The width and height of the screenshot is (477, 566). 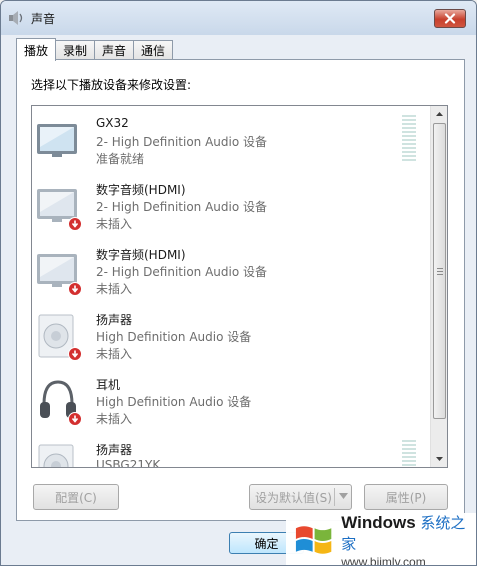 What do you see at coordinates (111, 85) in the screenshot?
I see `instruction-text: 选择以下播放设备来修改设置:` at bounding box center [111, 85].